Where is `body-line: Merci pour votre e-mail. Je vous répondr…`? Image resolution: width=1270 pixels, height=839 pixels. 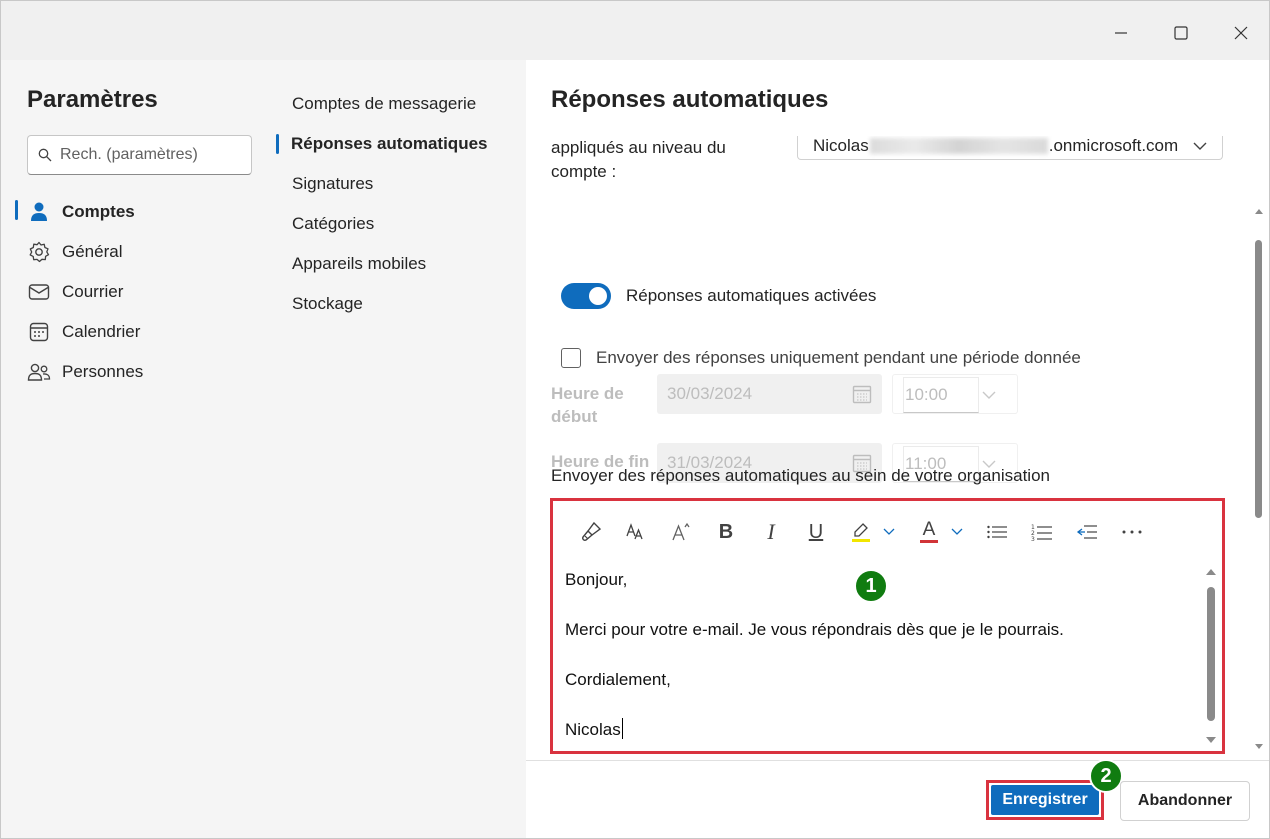 body-line: Merci pour votre e-mail. Je vous répondr… is located at coordinates (814, 629).